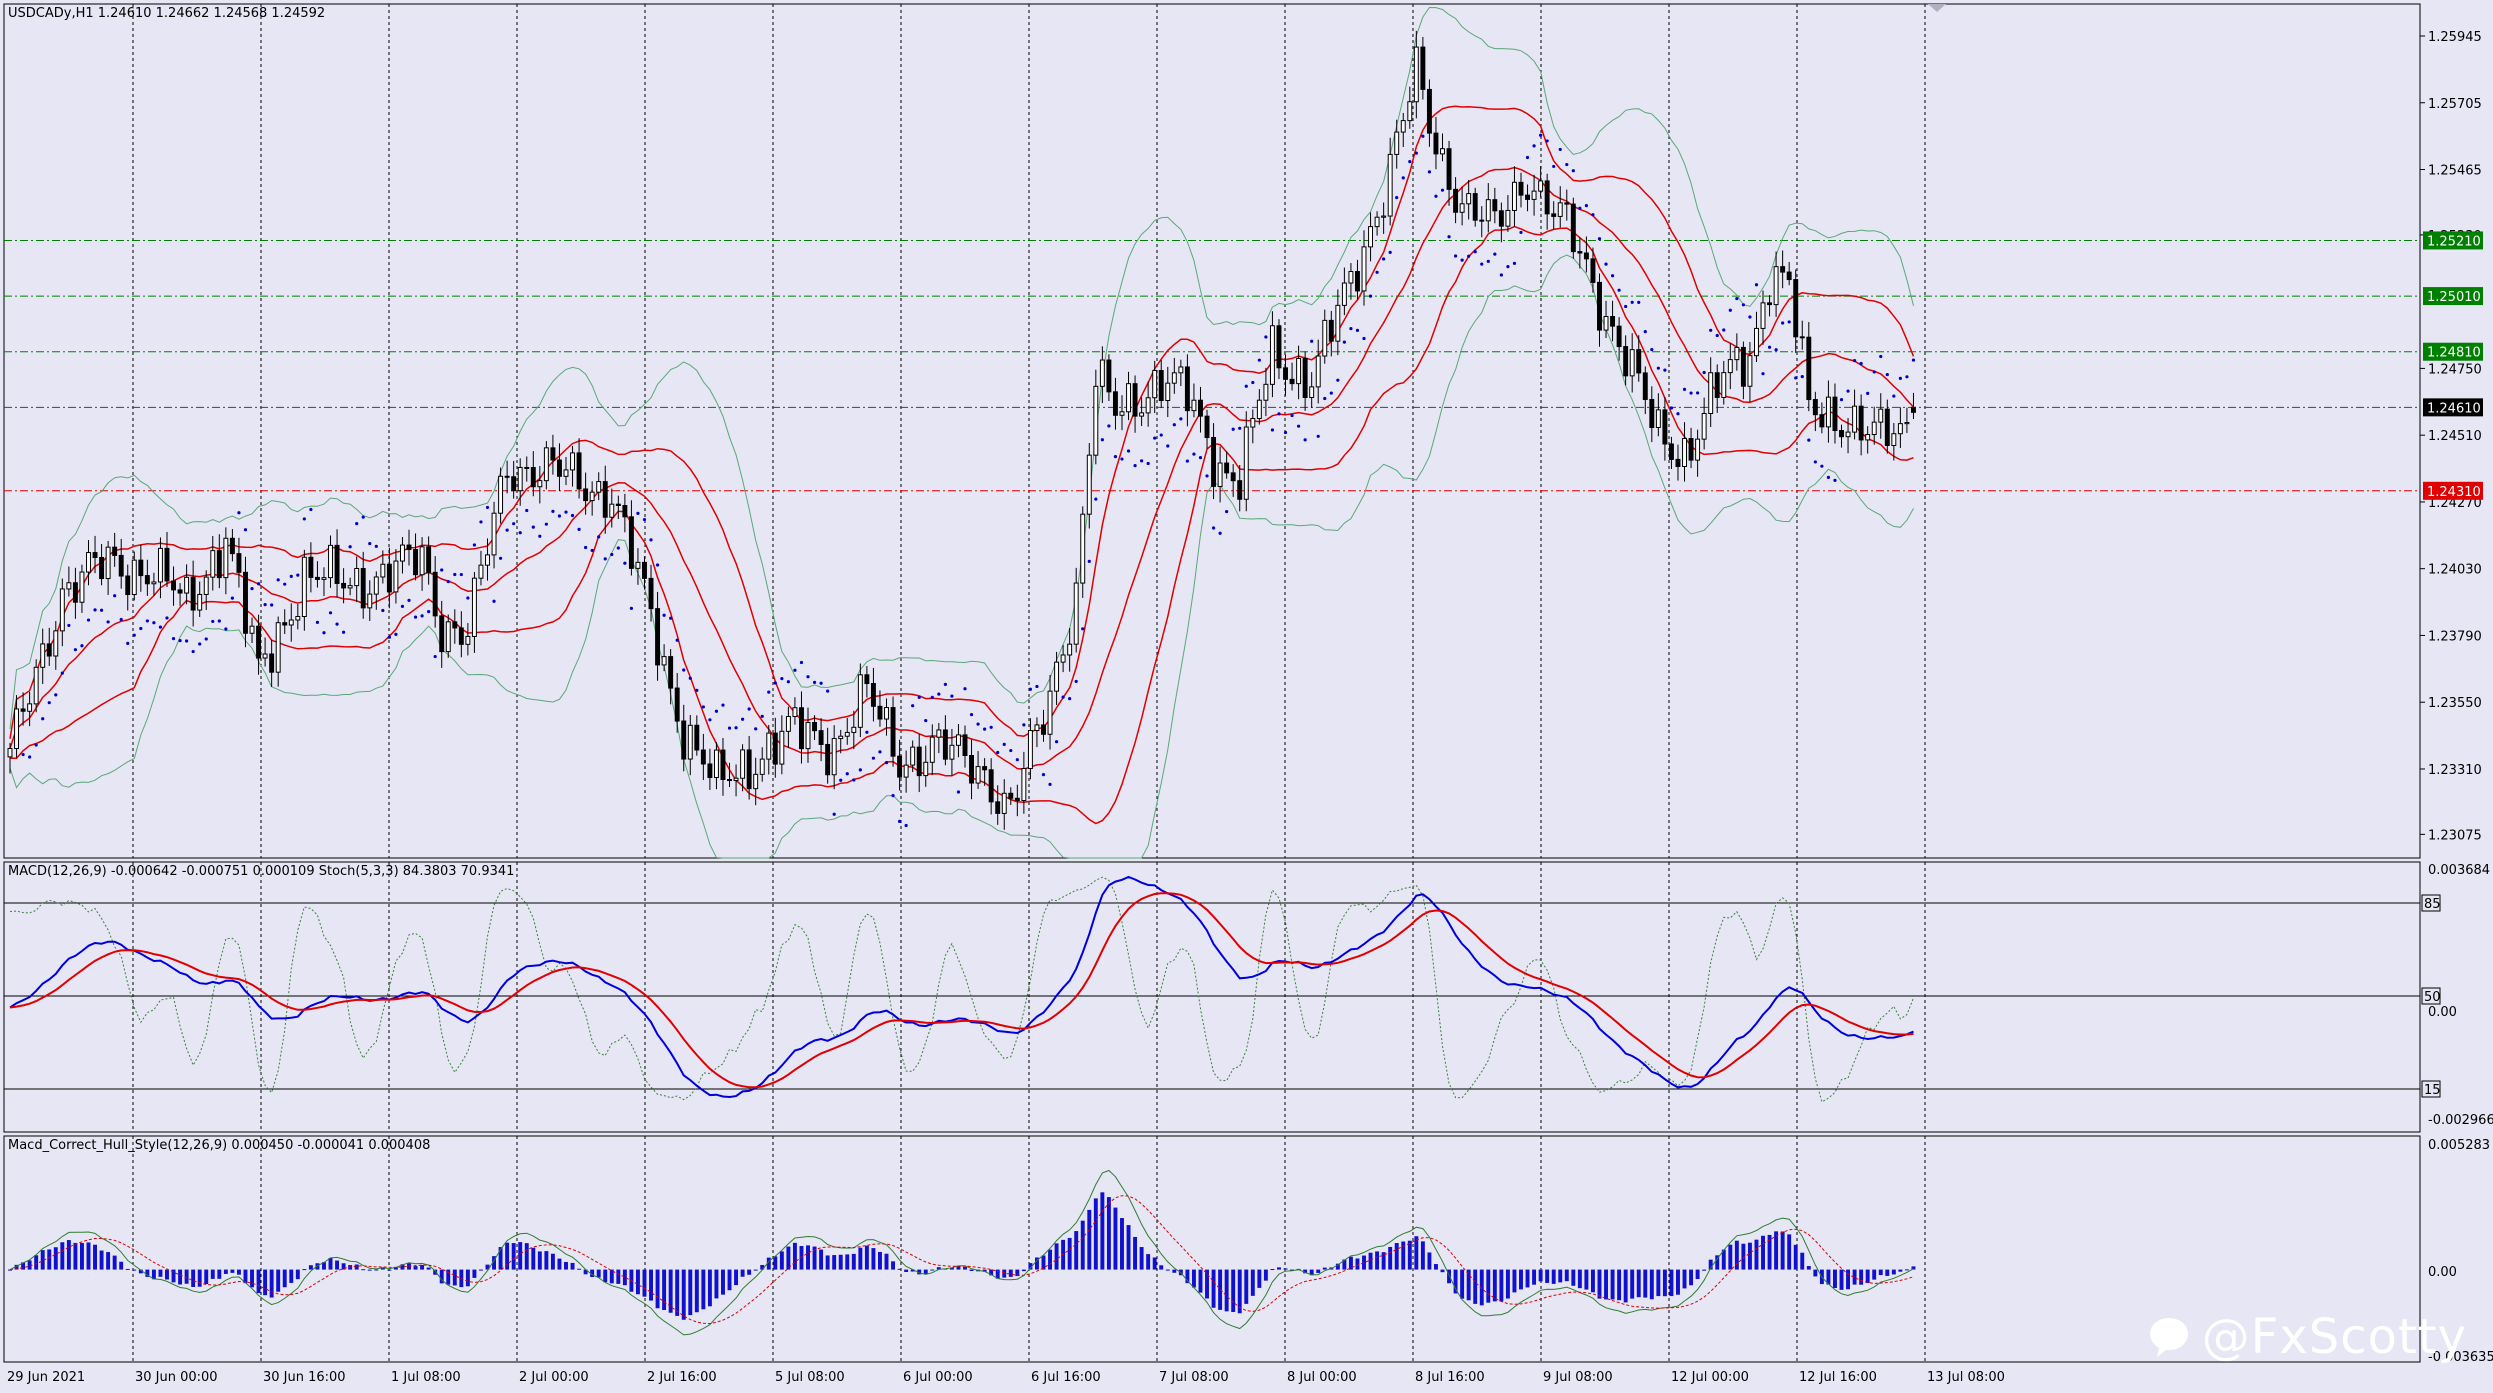  What do you see at coordinates (1838, 1377) in the screenshot?
I see `time-axis-label: 12 Jul 16:00` at bounding box center [1838, 1377].